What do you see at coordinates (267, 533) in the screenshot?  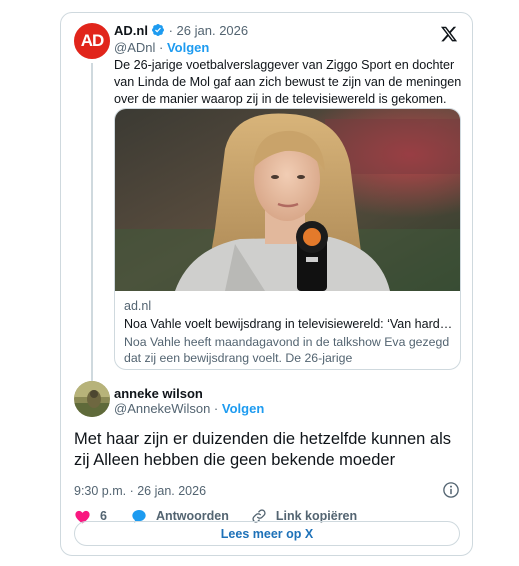 I see `read-more-button: Lees meer op X` at bounding box center [267, 533].